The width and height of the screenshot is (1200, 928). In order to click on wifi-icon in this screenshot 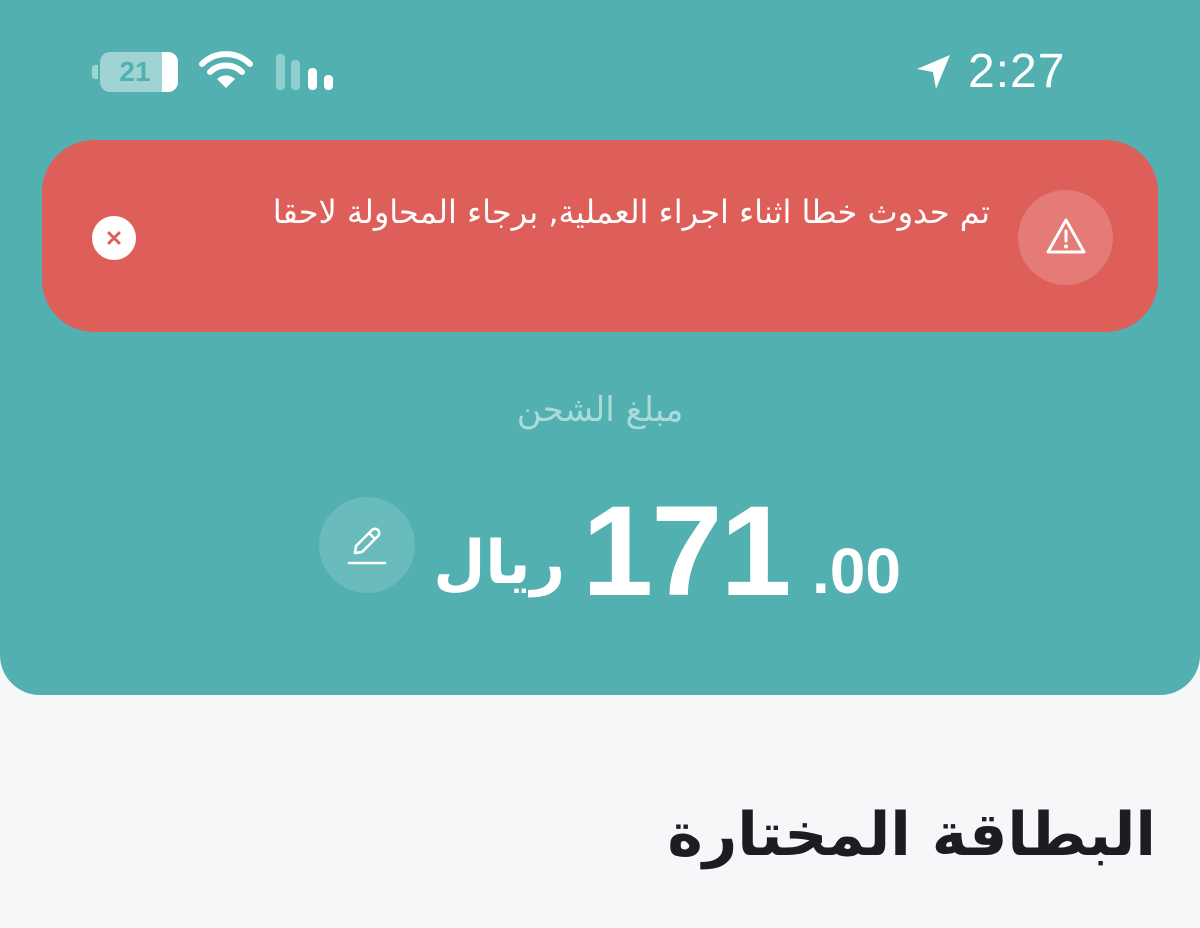, I will do `click(226, 72)`.